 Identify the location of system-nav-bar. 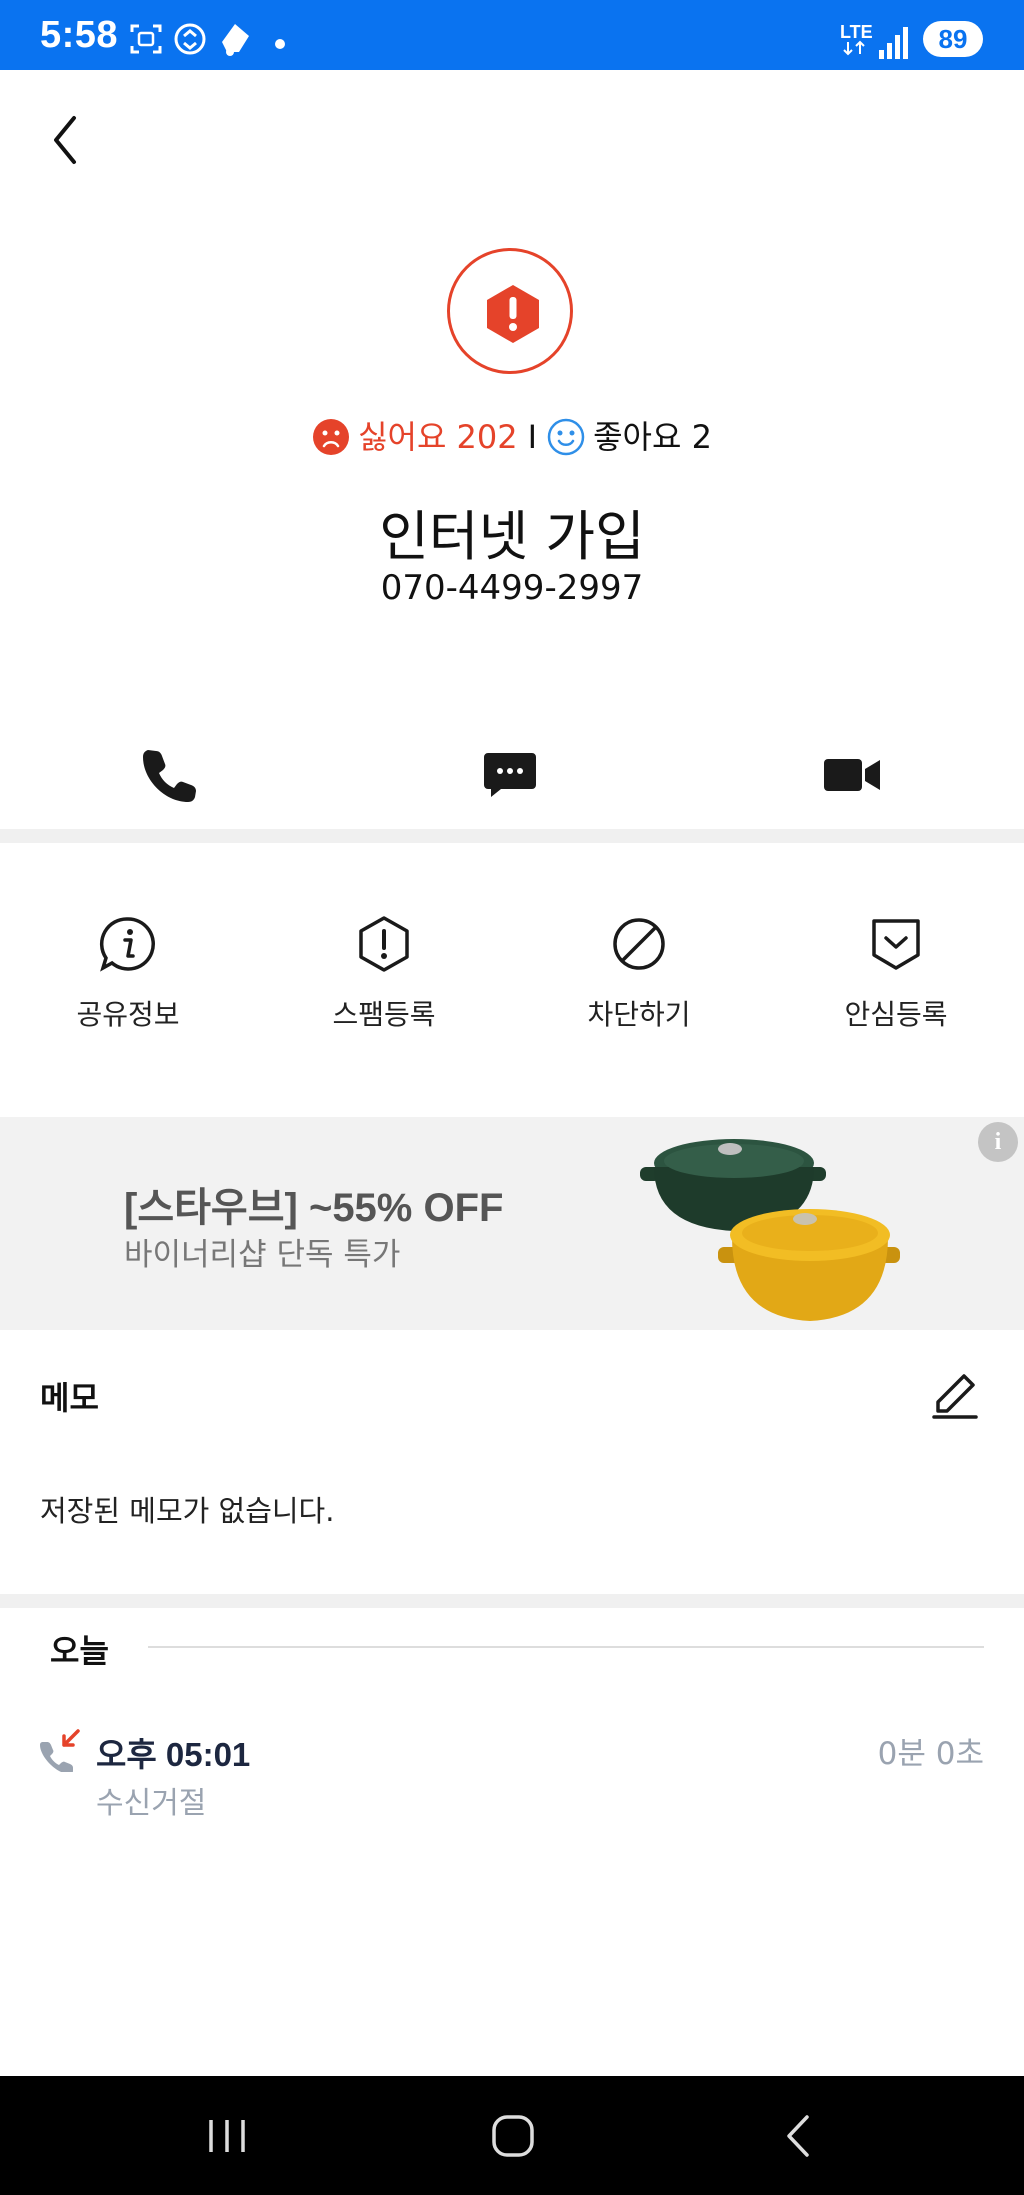
(512, 2135).